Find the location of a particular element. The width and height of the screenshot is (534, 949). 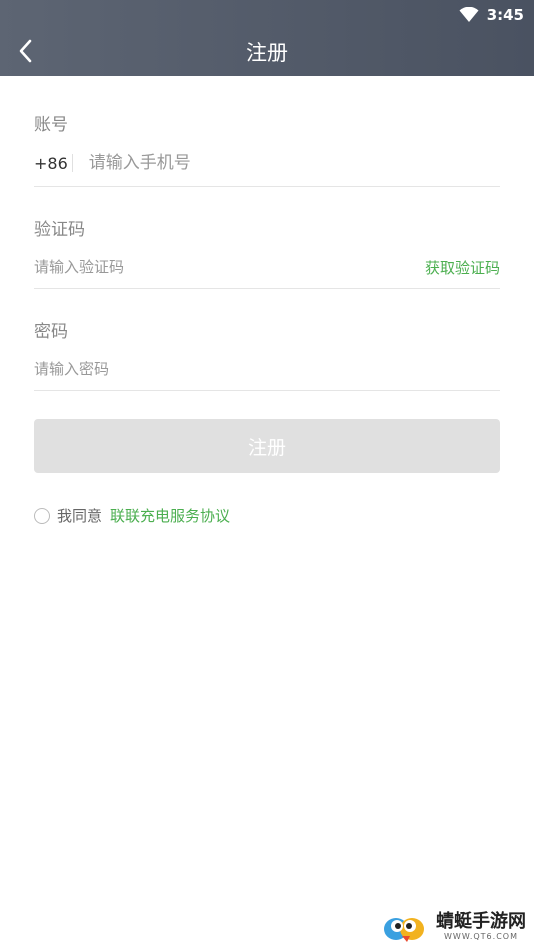

watermark-url: WWW.QT6.COM is located at coordinates (481, 936).